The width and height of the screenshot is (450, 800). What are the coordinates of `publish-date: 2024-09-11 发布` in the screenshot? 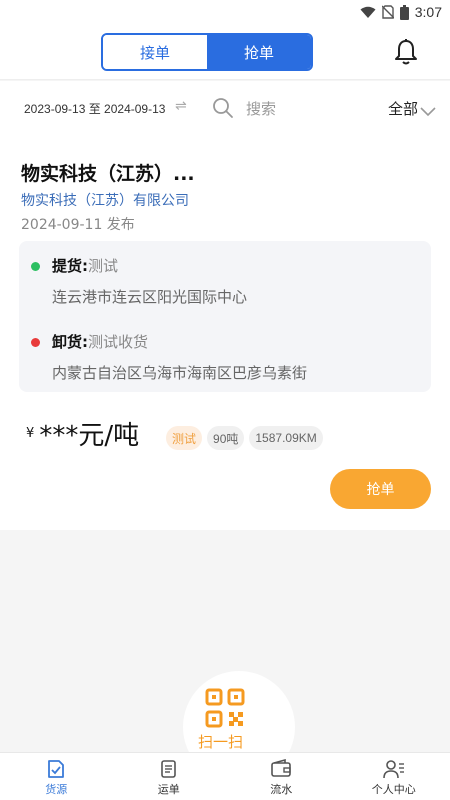 It's located at (78, 225).